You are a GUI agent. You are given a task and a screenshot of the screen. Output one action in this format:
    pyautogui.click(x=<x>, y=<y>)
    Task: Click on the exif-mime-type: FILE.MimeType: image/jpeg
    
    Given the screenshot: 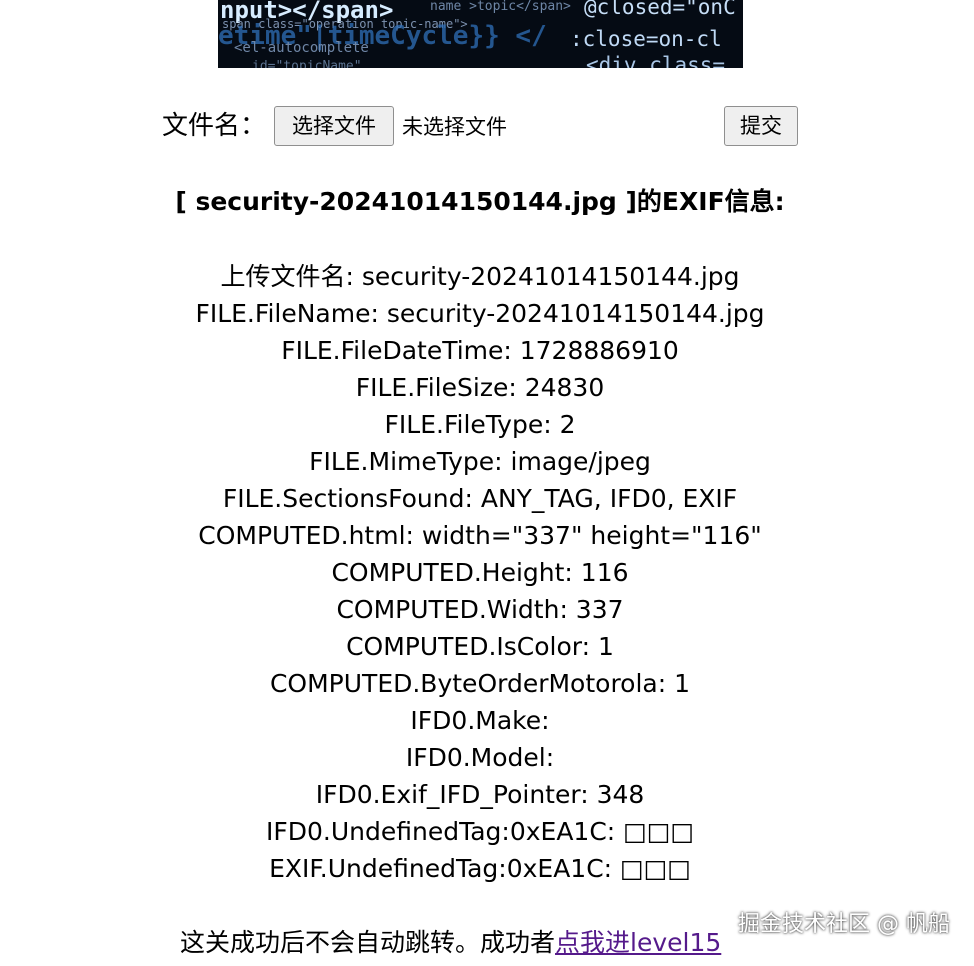 What is the action you would take?
    pyautogui.click(x=480, y=461)
    